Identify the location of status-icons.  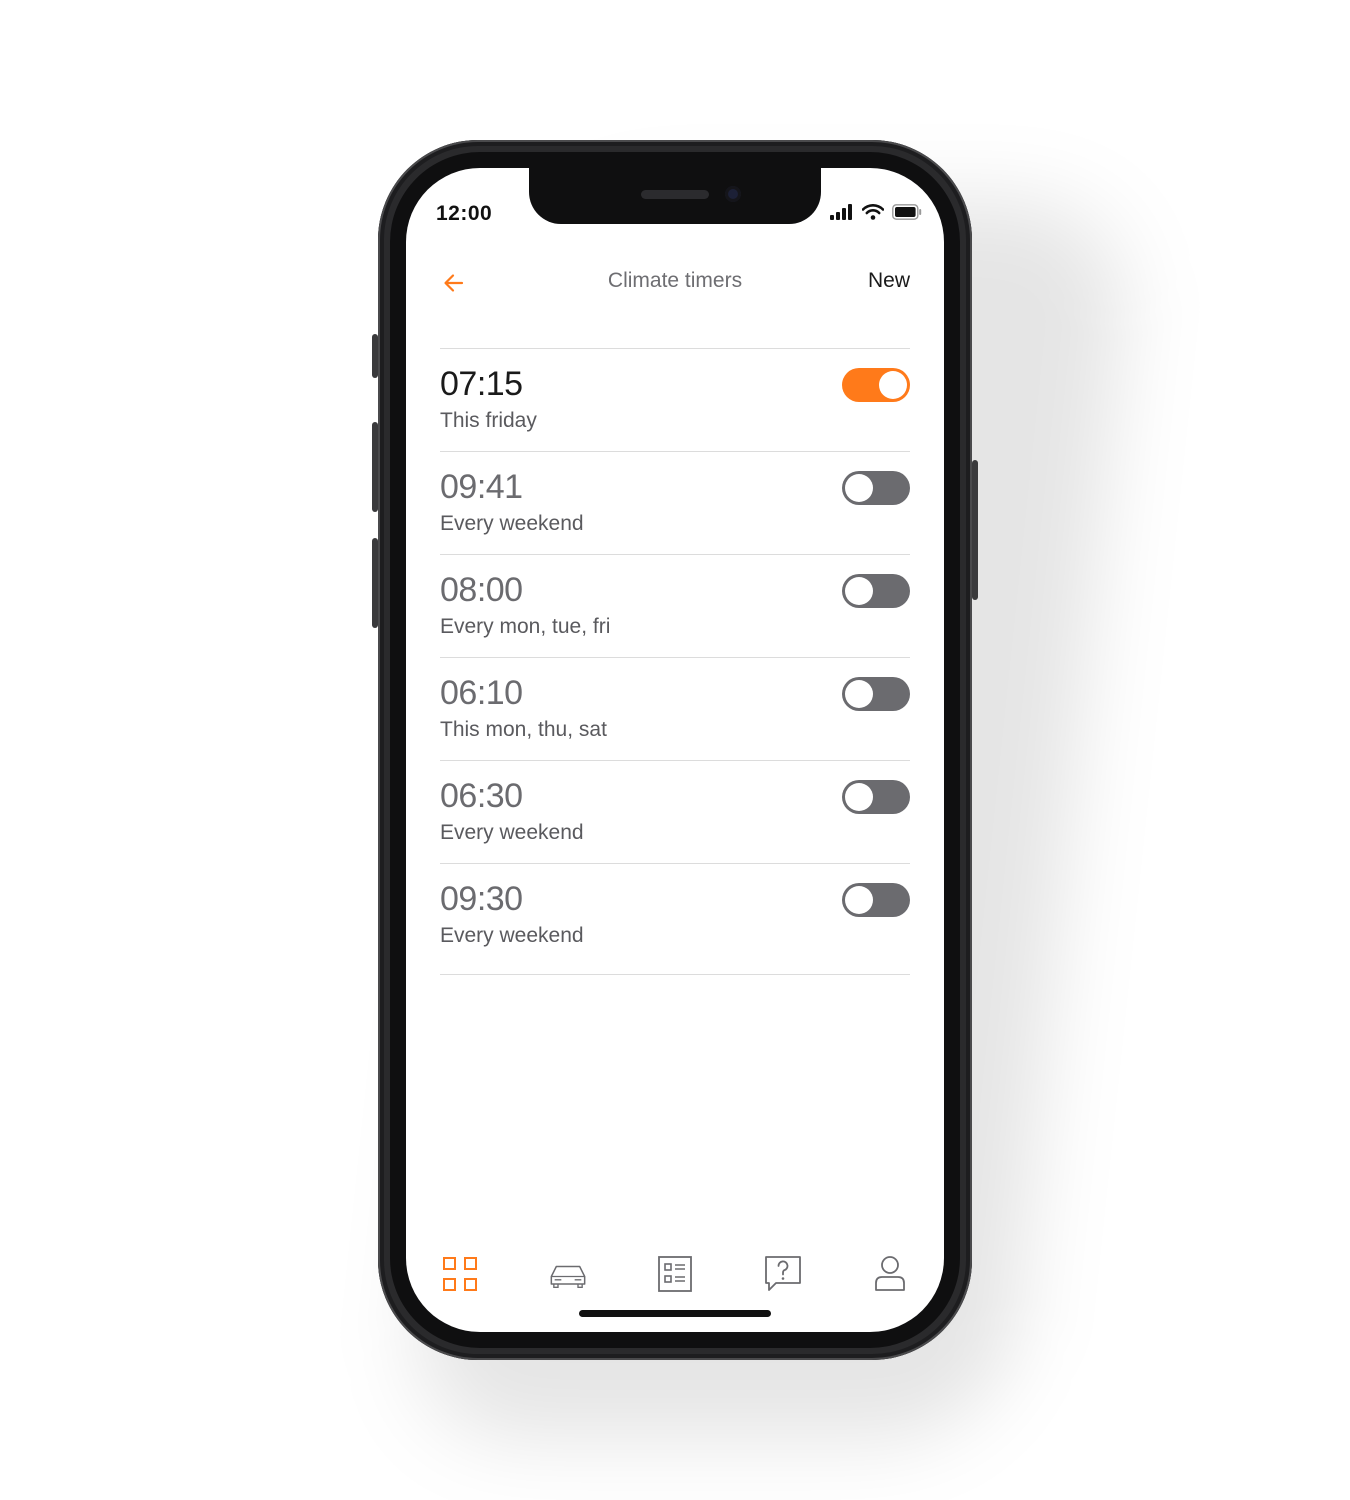
(876, 212).